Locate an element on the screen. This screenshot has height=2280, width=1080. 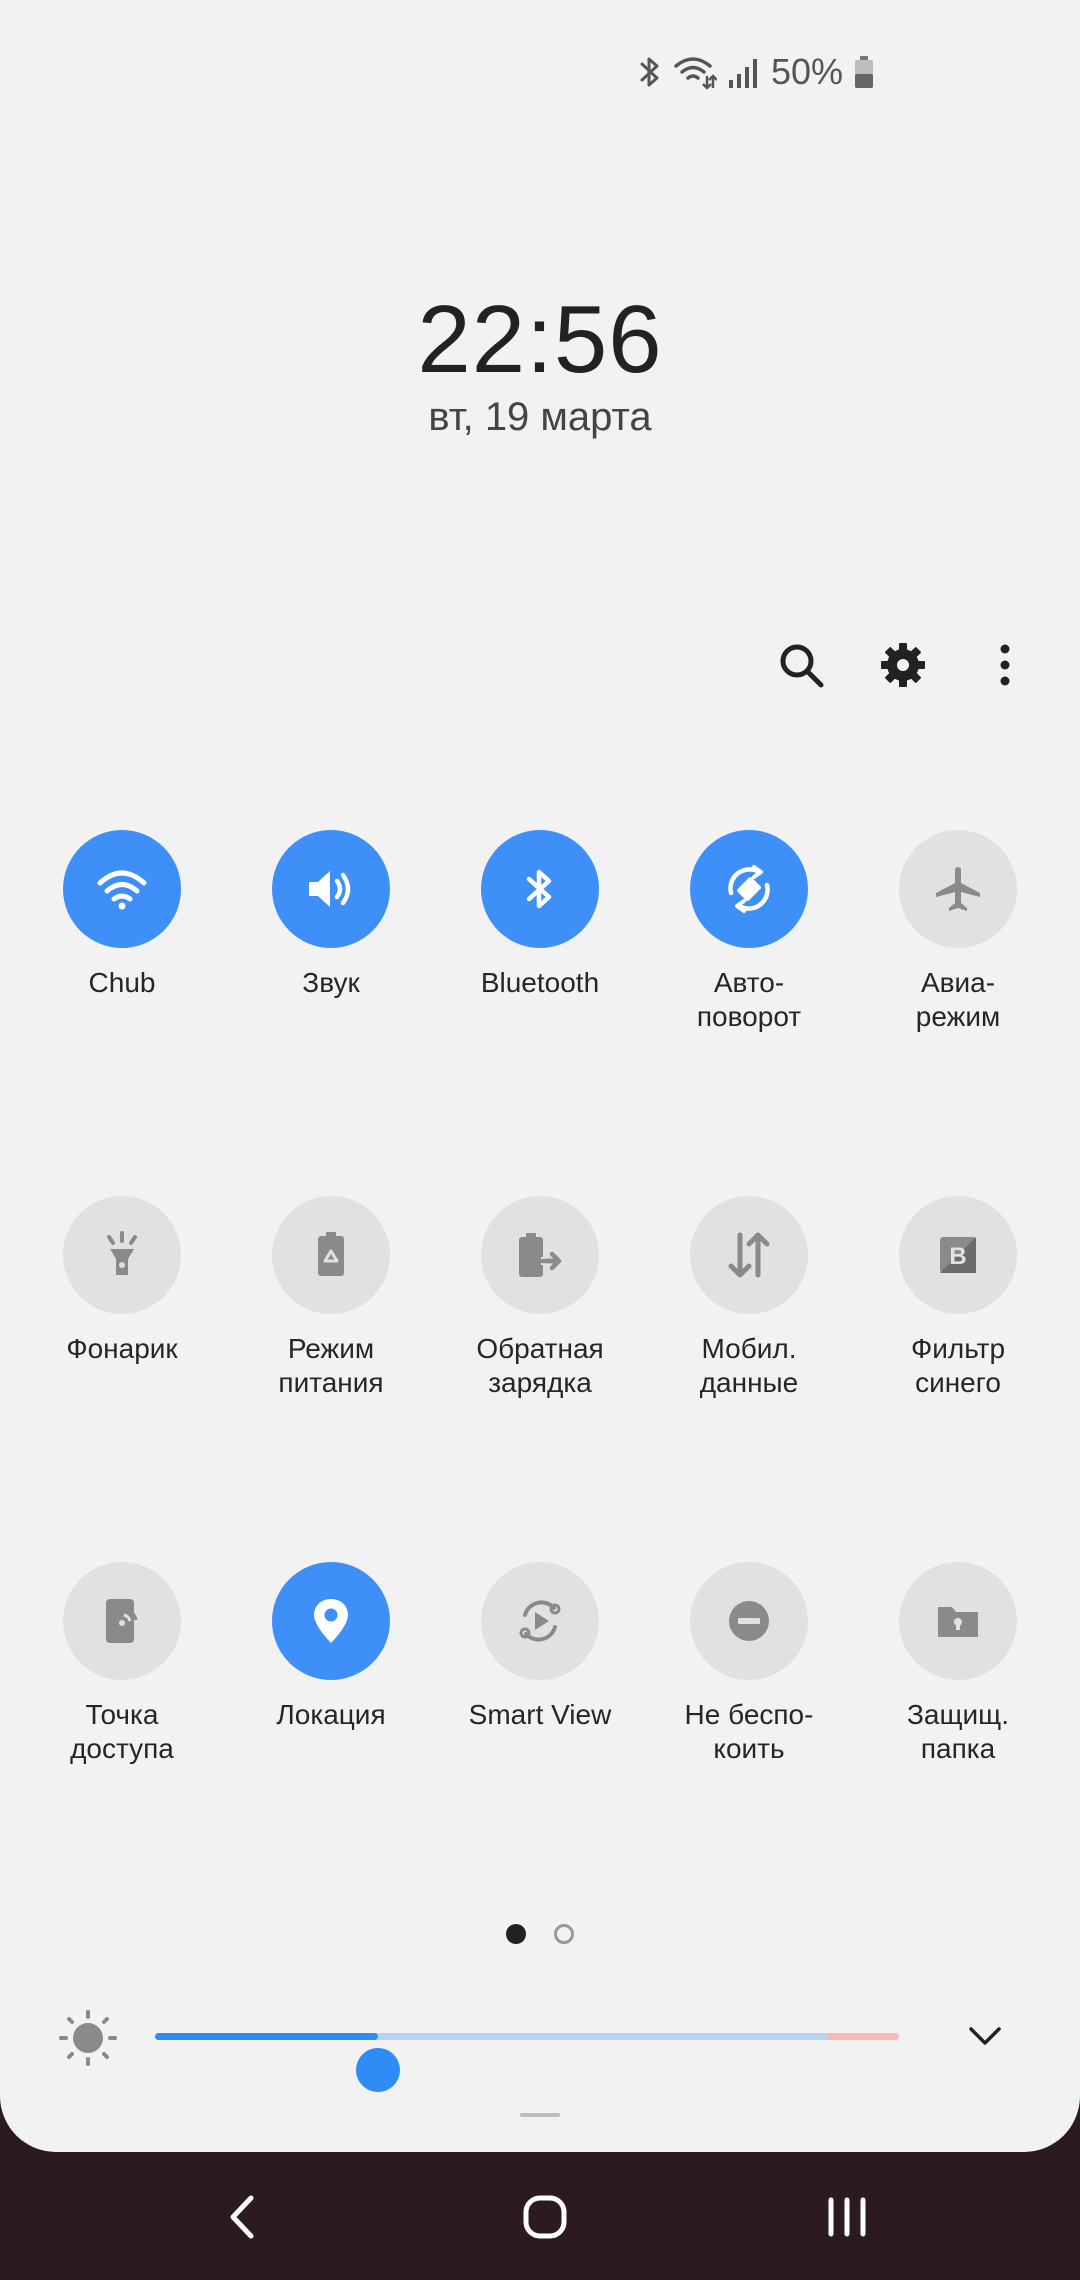
gear-icon is located at coordinates (903, 665).